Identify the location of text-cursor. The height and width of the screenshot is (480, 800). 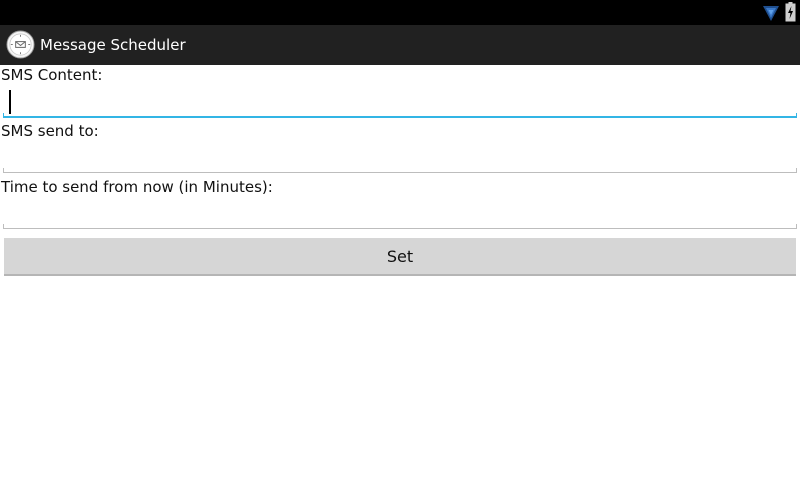
(10, 102).